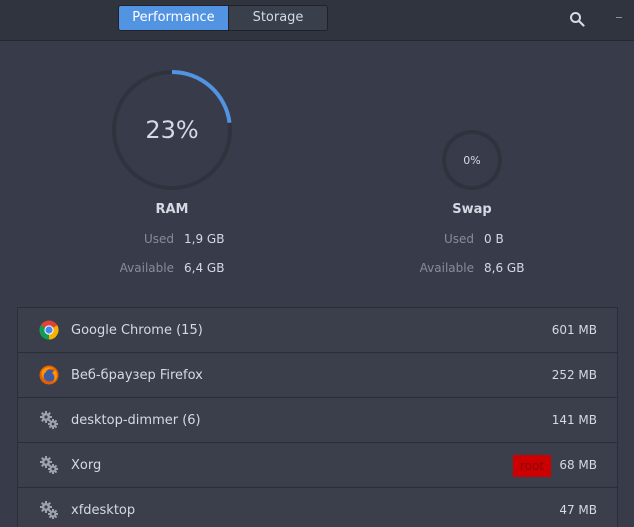  I want to click on process-row-chrome: Google Chrome (15) 601 MB, so click(317, 330).